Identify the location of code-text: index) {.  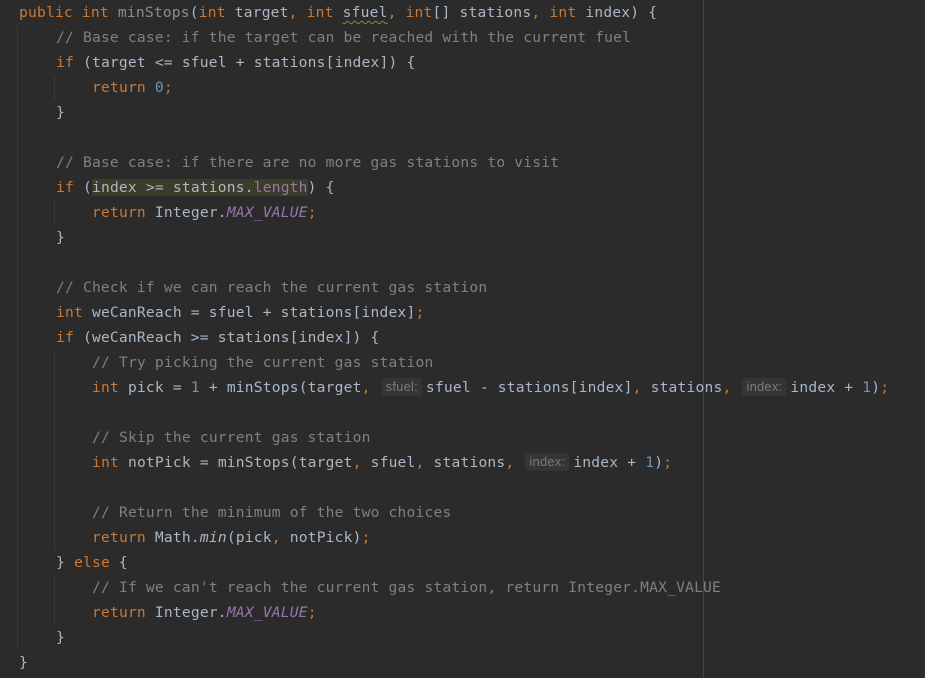
(617, 12).